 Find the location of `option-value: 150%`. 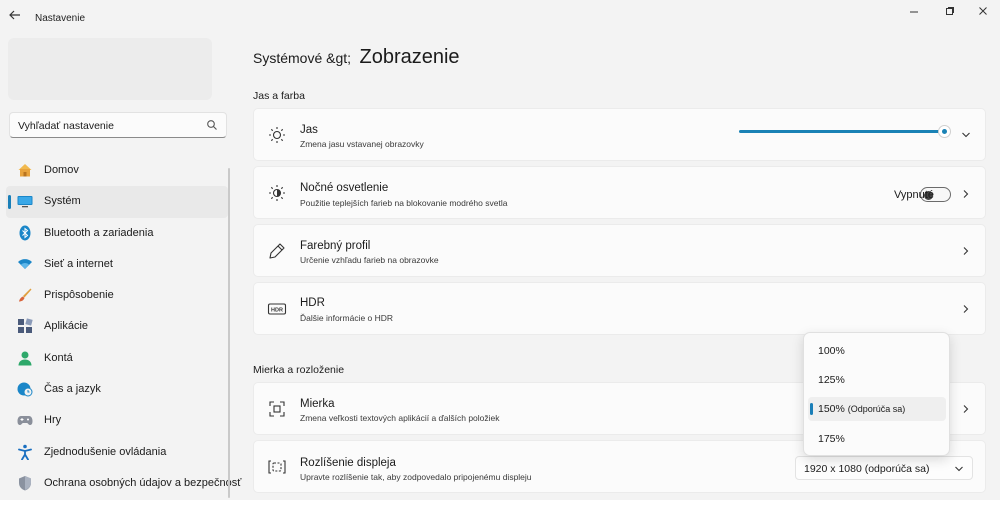

option-value: 150% is located at coordinates (831, 409).